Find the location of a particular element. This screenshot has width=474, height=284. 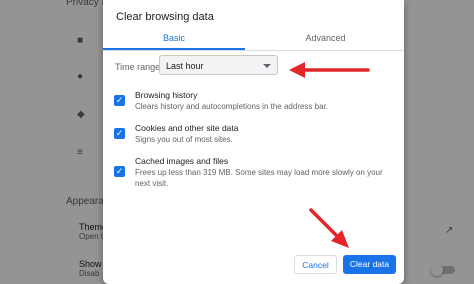

tab-advanced: Advanced is located at coordinates (325, 39).